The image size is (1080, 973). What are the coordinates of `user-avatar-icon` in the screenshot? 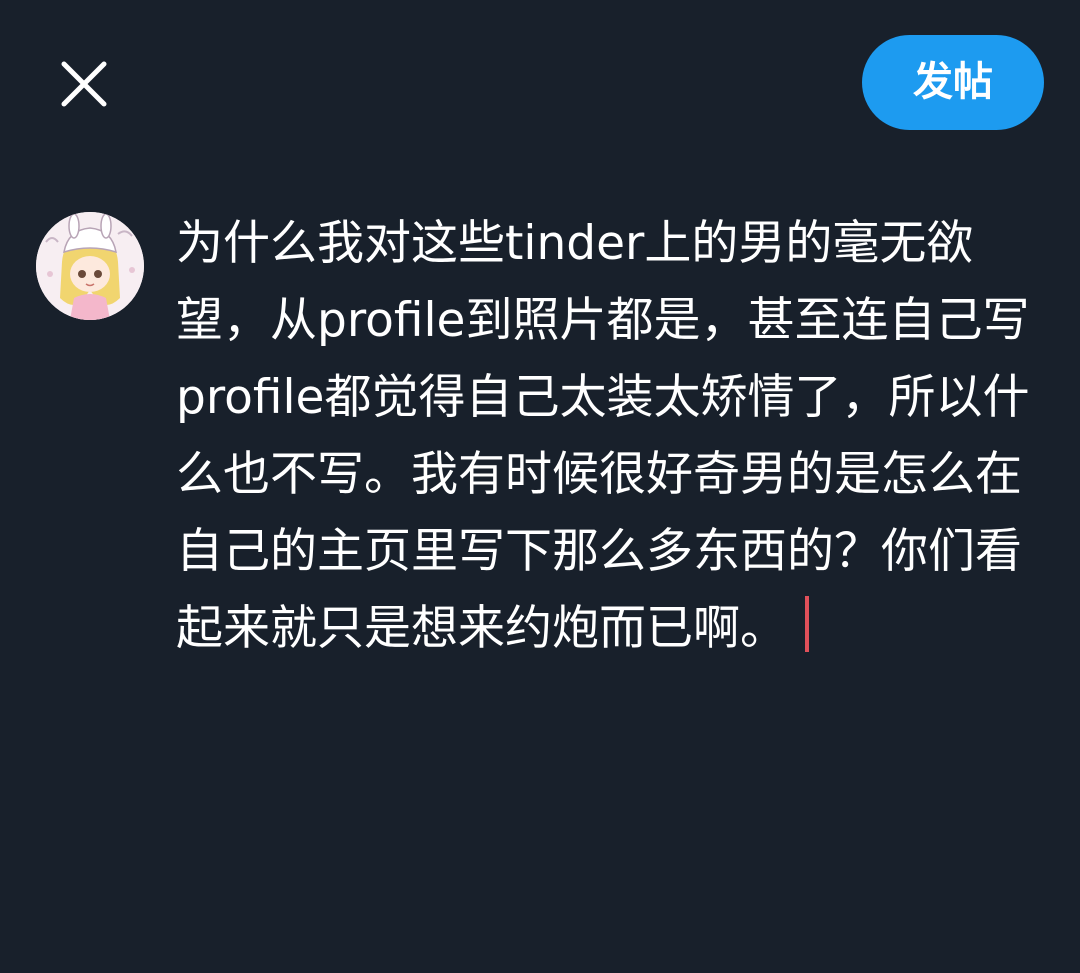 It's located at (90, 266).